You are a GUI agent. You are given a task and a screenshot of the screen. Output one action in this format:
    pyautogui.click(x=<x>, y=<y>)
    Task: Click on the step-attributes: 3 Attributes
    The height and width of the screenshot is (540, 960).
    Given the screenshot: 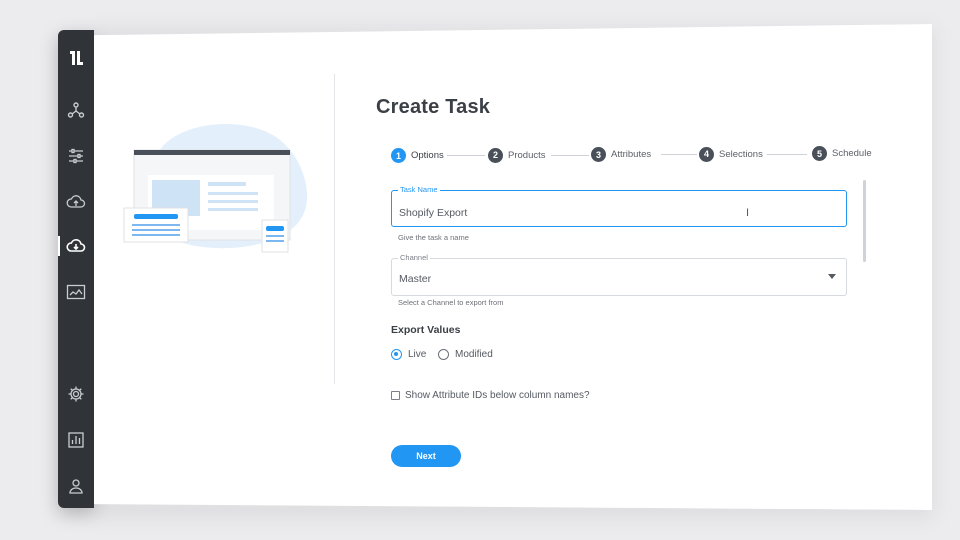 What is the action you would take?
    pyautogui.click(x=621, y=154)
    